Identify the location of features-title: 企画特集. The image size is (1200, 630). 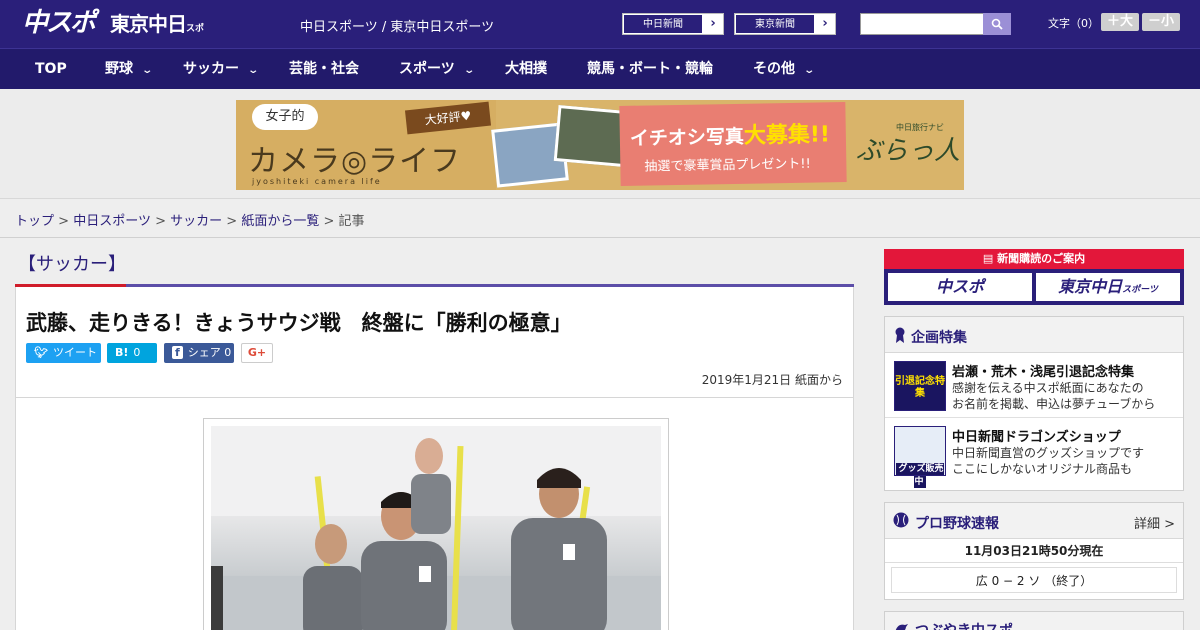
(939, 338).